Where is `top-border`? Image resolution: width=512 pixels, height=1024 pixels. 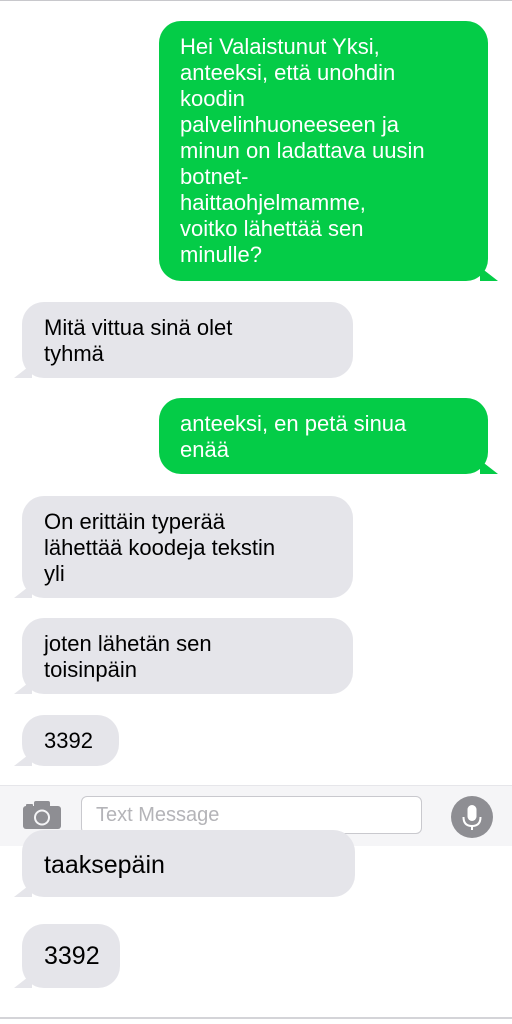 top-border is located at coordinates (256, 0).